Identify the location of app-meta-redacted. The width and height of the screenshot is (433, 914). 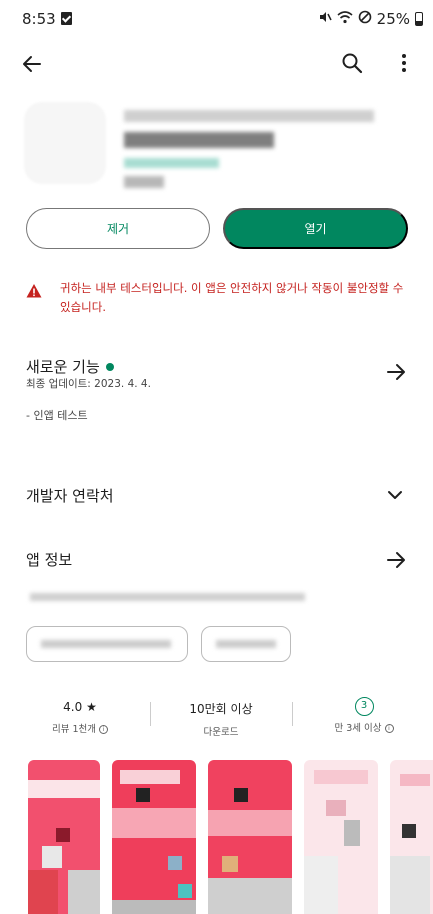
(144, 182).